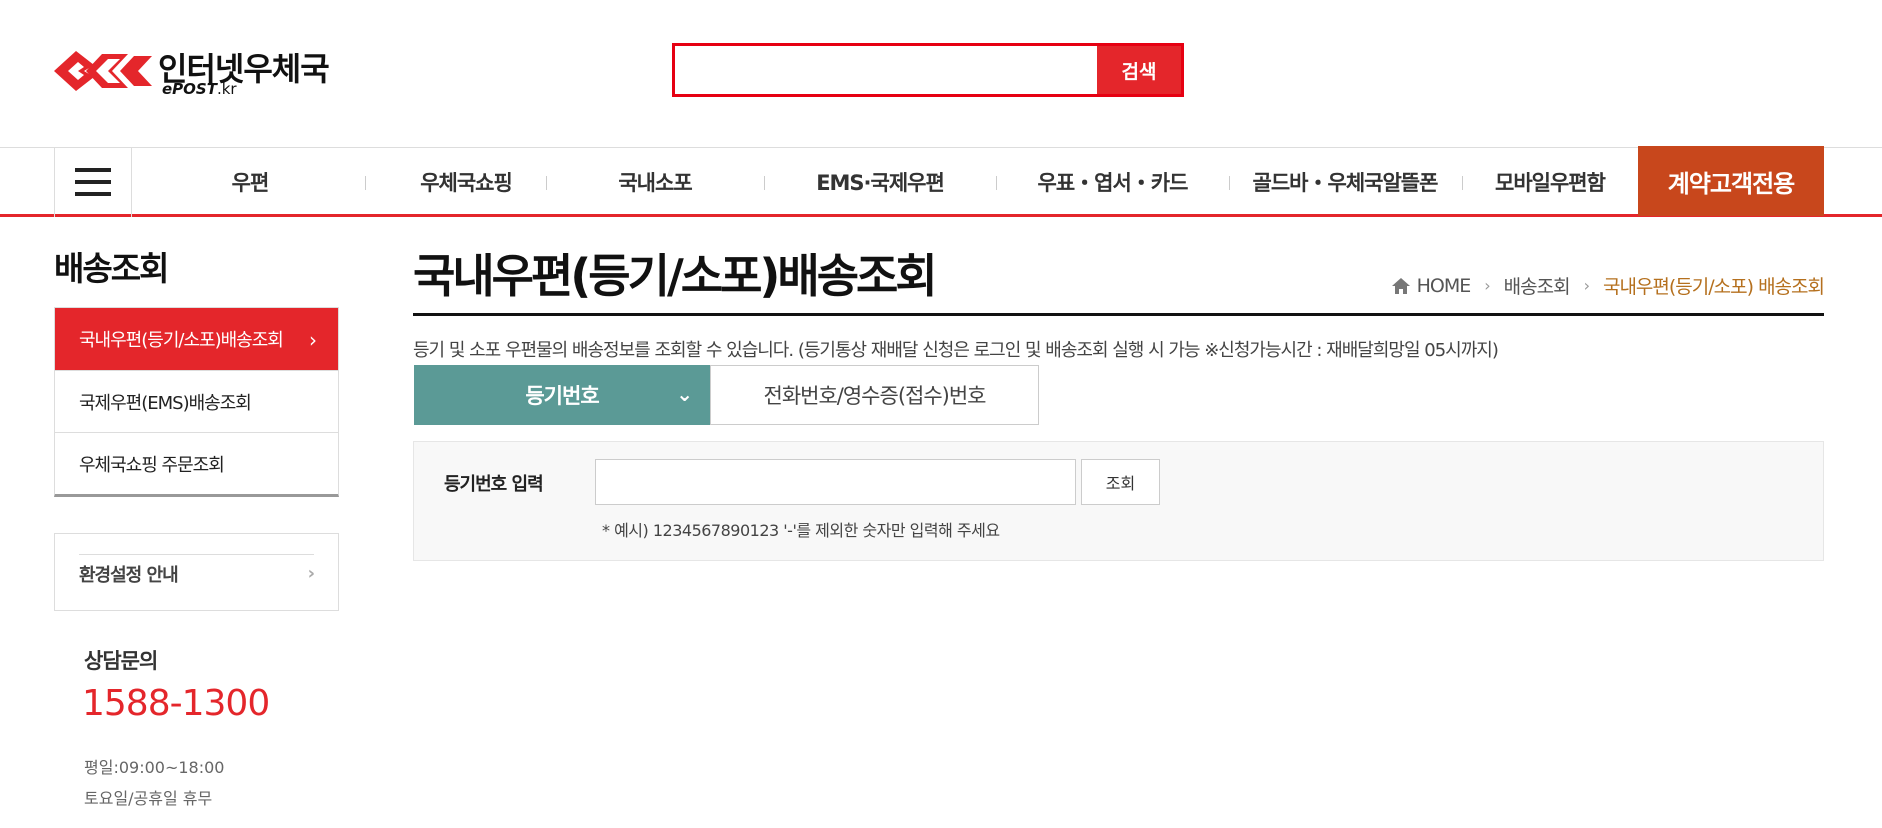 The height and width of the screenshot is (828, 1882). Describe the element at coordinates (684, 394) in the screenshot. I see `chevron-down-icon: ⌄` at that location.